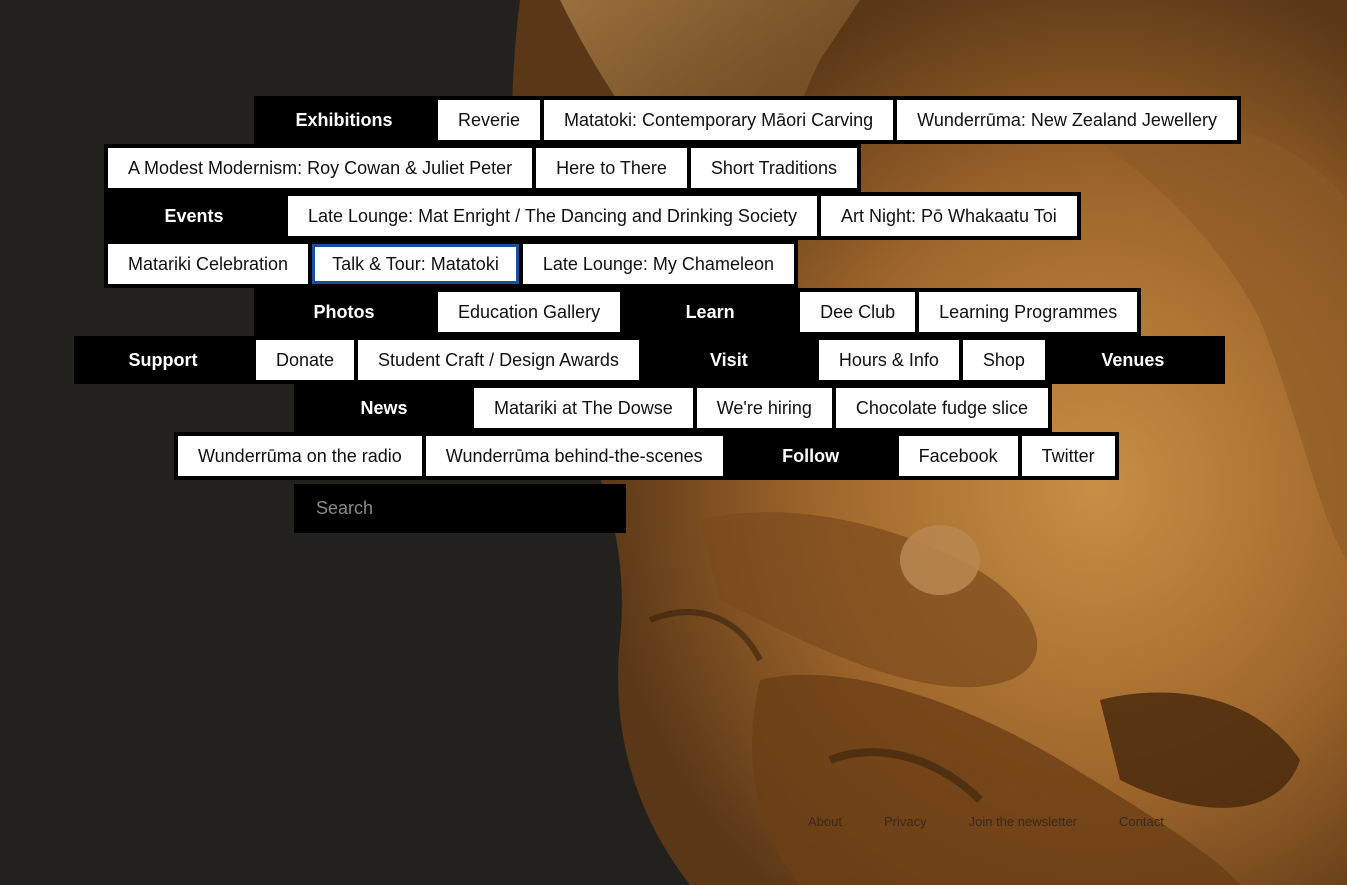  I want to click on nav-heading-venues: Venues, so click(1132, 360).